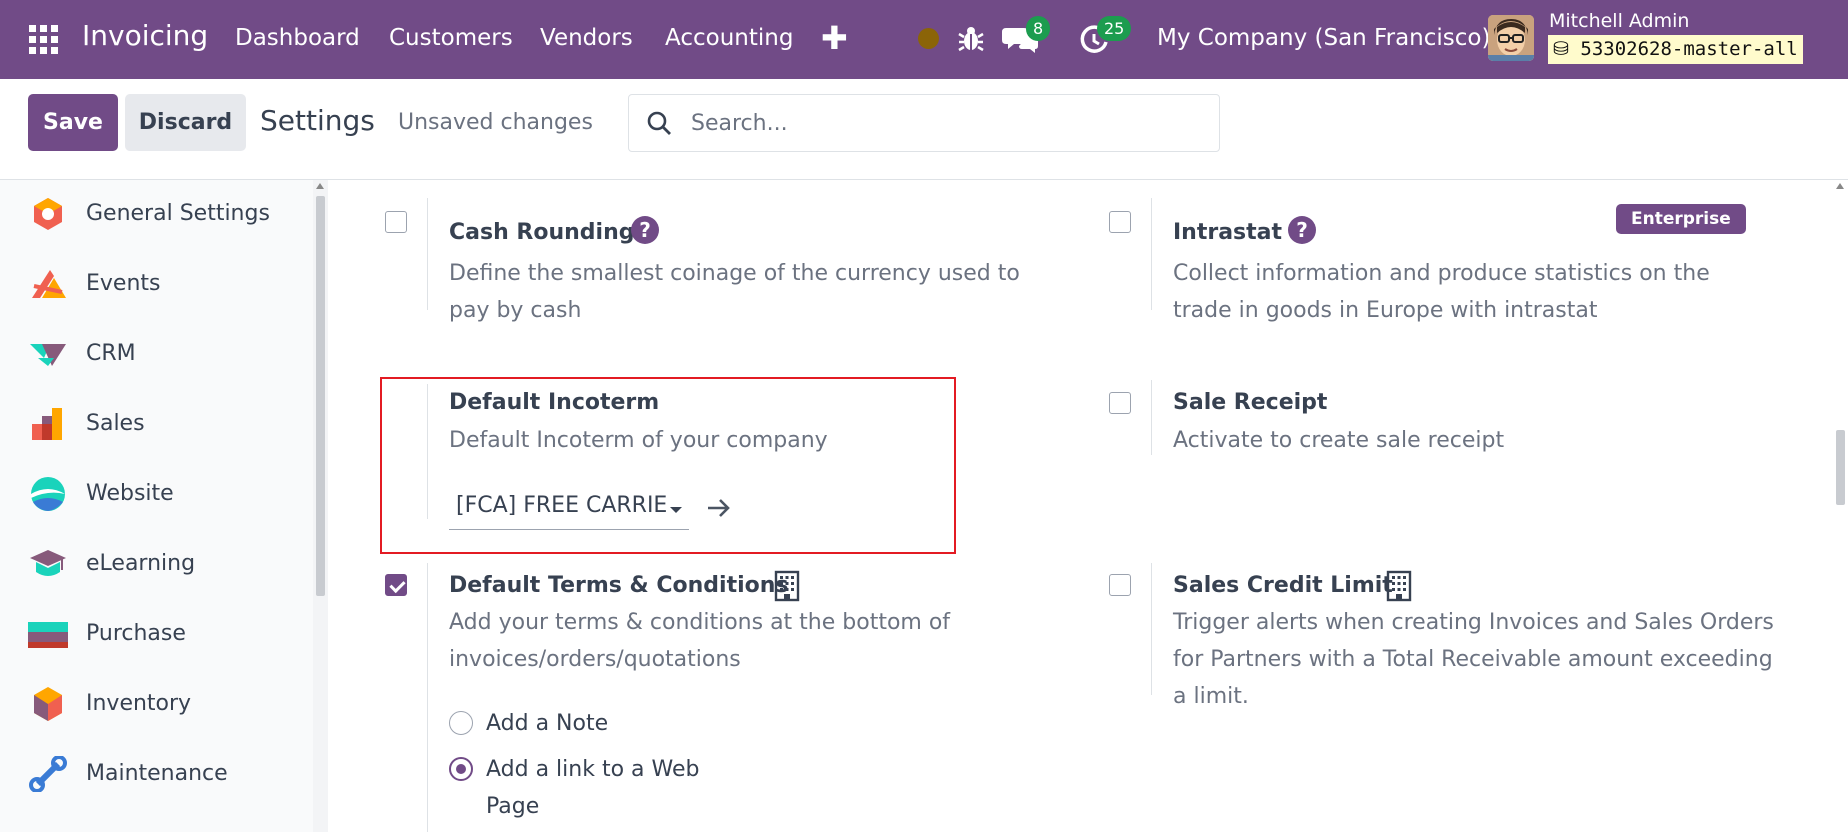 The width and height of the screenshot is (1848, 832). What do you see at coordinates (396, 222) in the screenshot?
I see `cash-rounding-checkbox` at bounding box center [396, 222].